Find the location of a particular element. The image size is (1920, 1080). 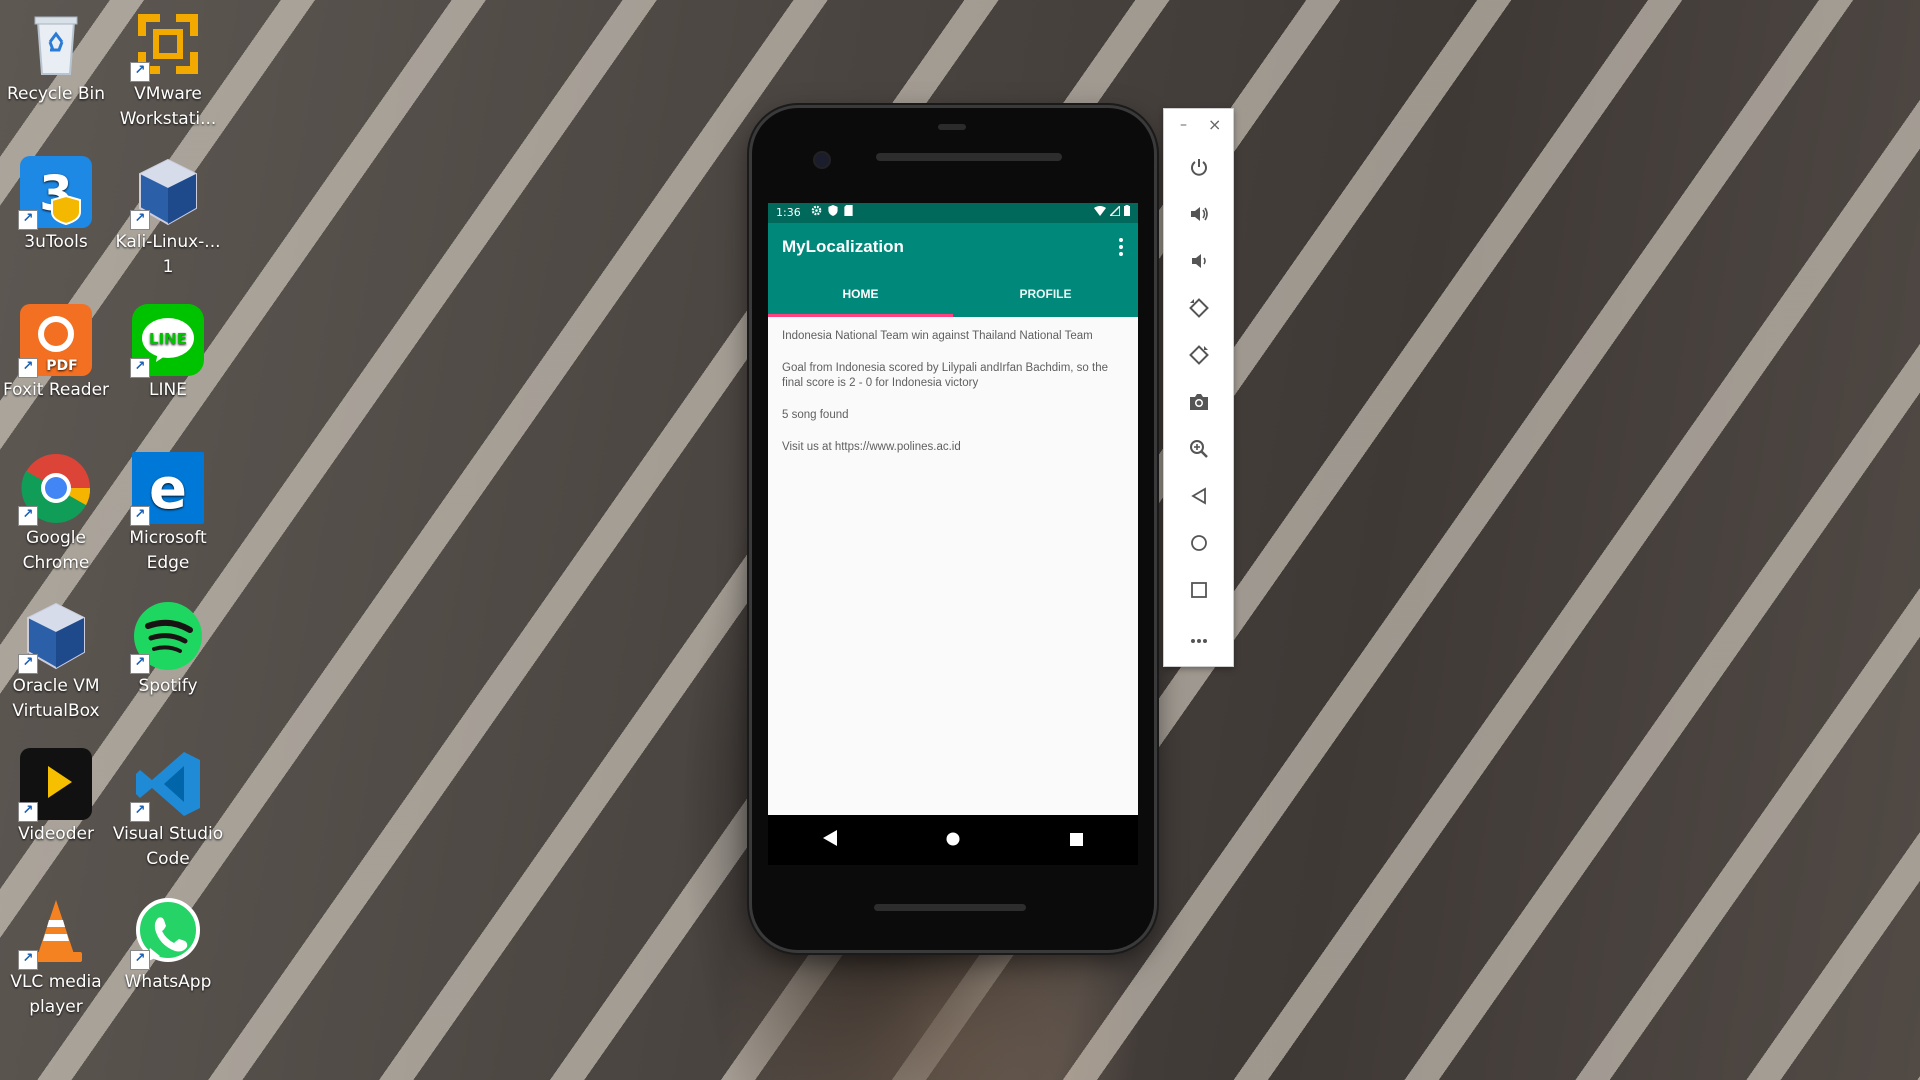

desktop-icon-foxit-reader: PDF ↗ Foxit Reader is located at coordinates (56, 349).